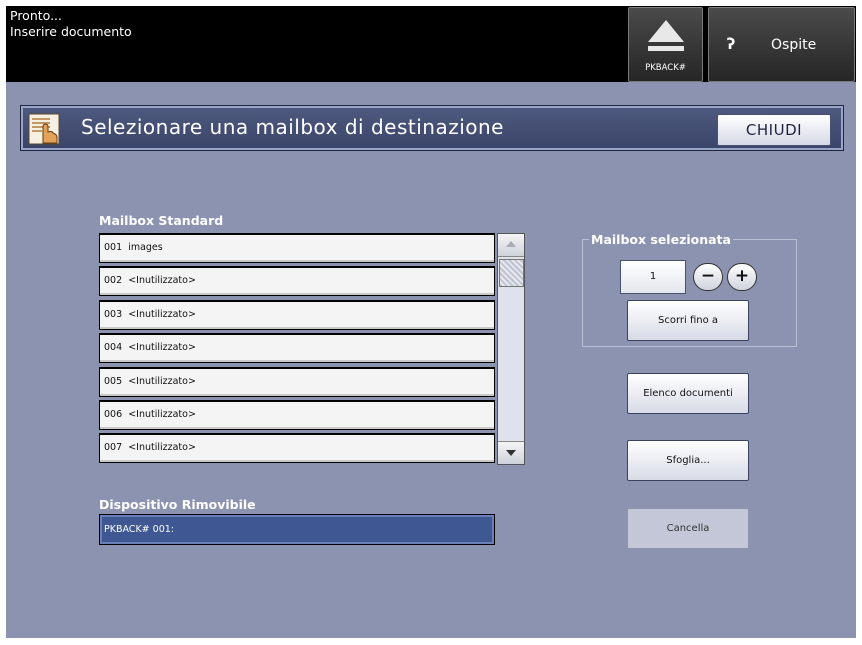 The width and height of the screenshot is (862, 645). I want to click on mailbox-row: 003 <Inutilizzato>, so click(297, 314).